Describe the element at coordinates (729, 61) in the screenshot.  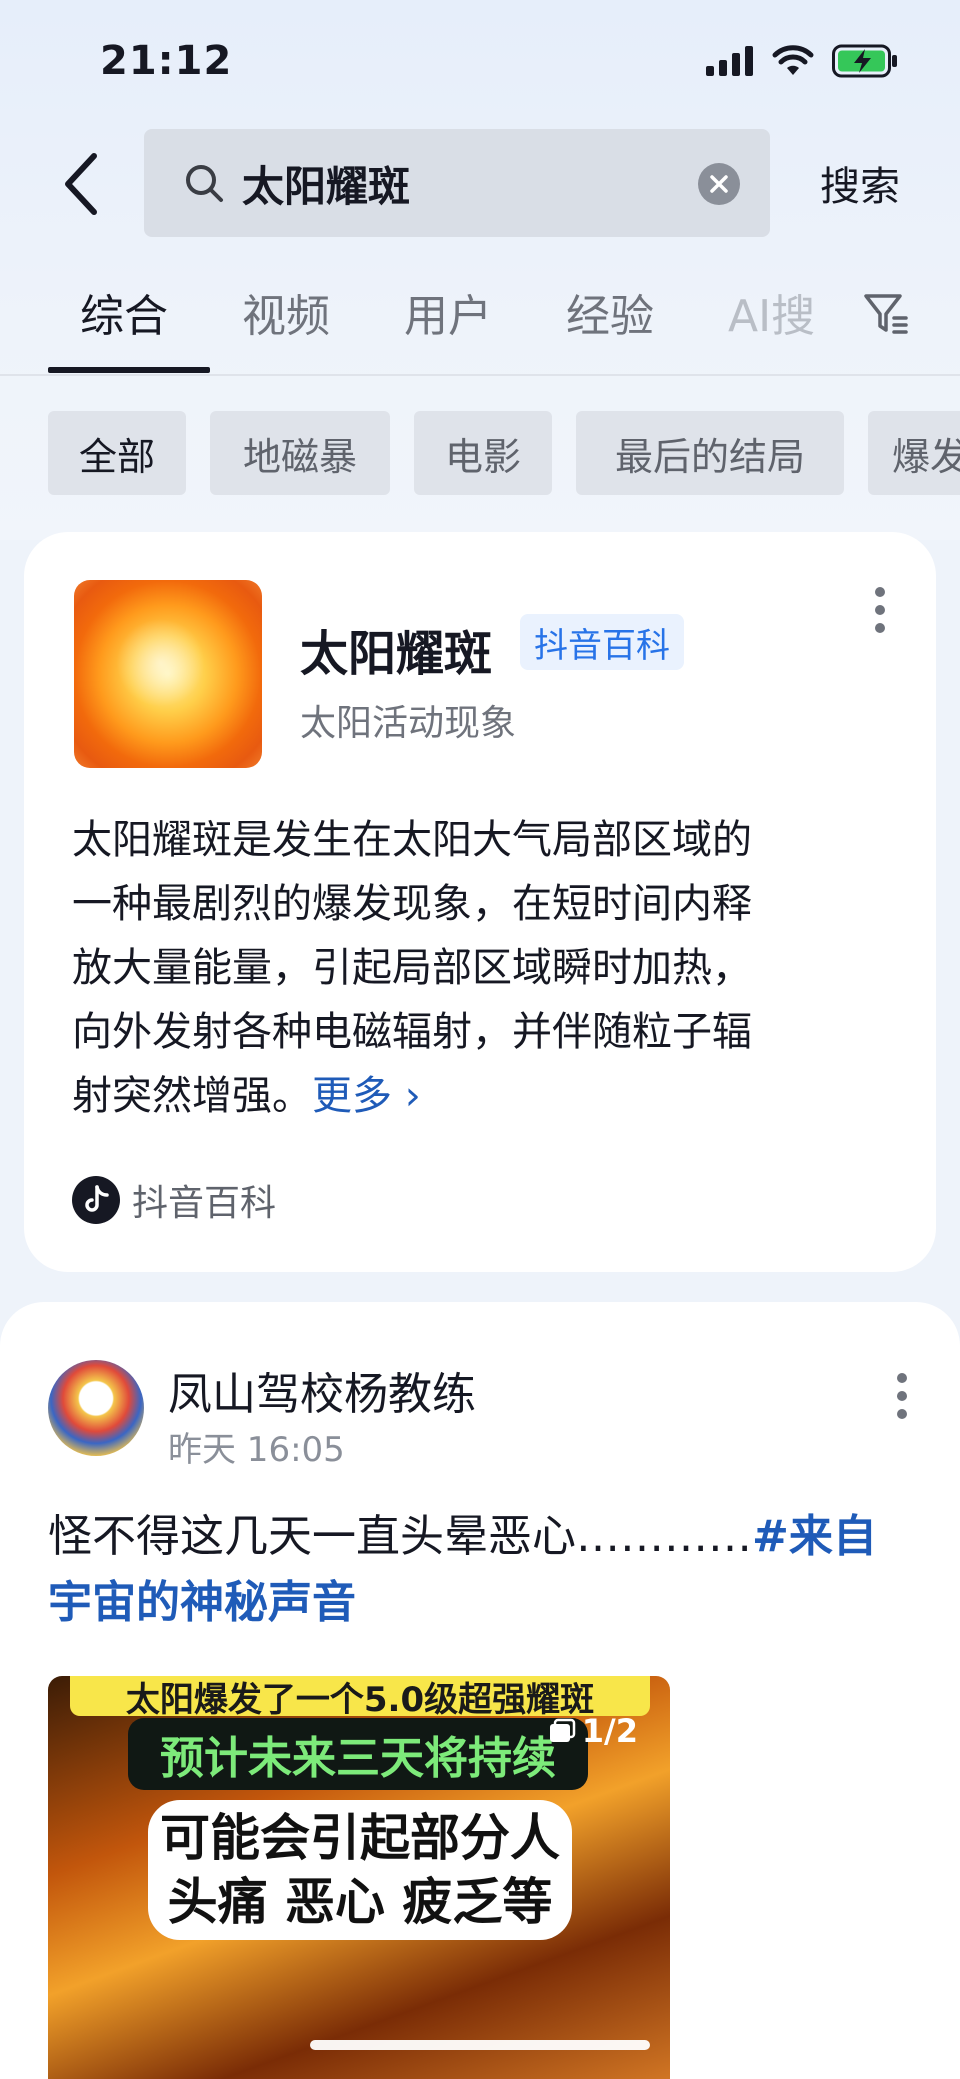
I see `signal-icon` at that location.